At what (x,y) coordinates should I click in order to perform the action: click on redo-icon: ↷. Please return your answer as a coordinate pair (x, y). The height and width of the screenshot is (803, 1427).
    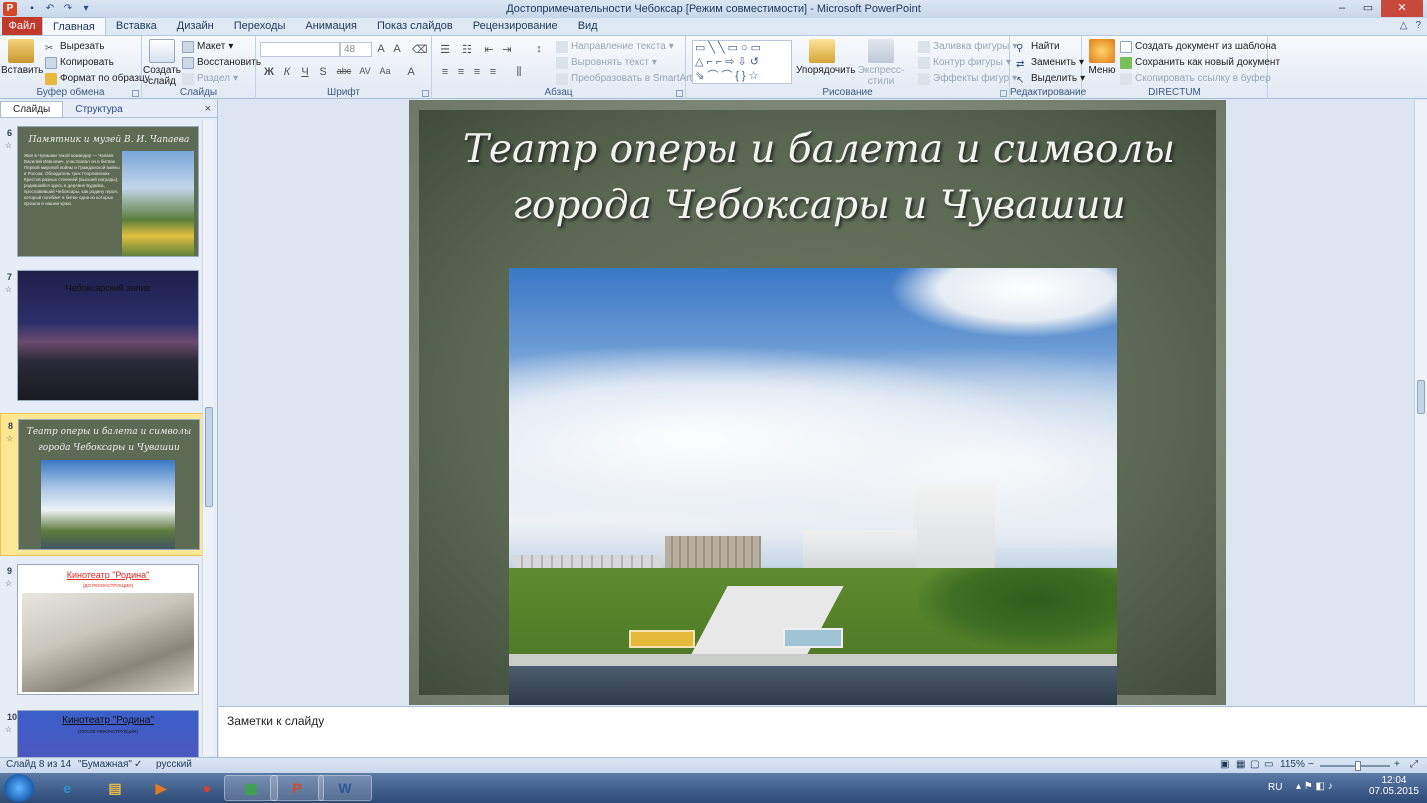
    Looking at the image, I should click on (68, 9).